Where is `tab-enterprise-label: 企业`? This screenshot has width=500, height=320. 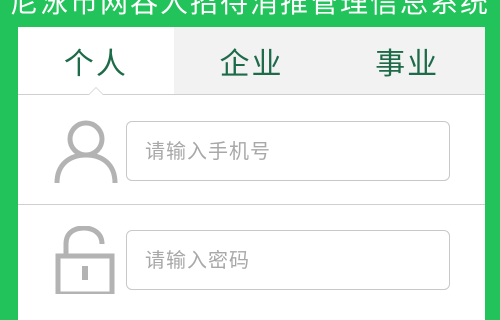
tab-enterprise-label: 企业 is located at coordinates (251, 64).